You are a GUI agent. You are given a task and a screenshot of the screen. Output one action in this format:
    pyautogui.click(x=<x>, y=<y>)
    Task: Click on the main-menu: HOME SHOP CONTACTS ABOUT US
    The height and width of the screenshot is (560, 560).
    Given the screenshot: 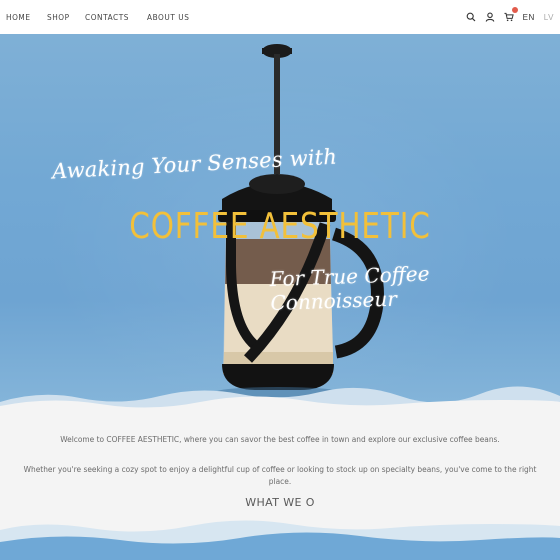 What is the action you would take?
    pyautogui.click(x=99, y=17)
    